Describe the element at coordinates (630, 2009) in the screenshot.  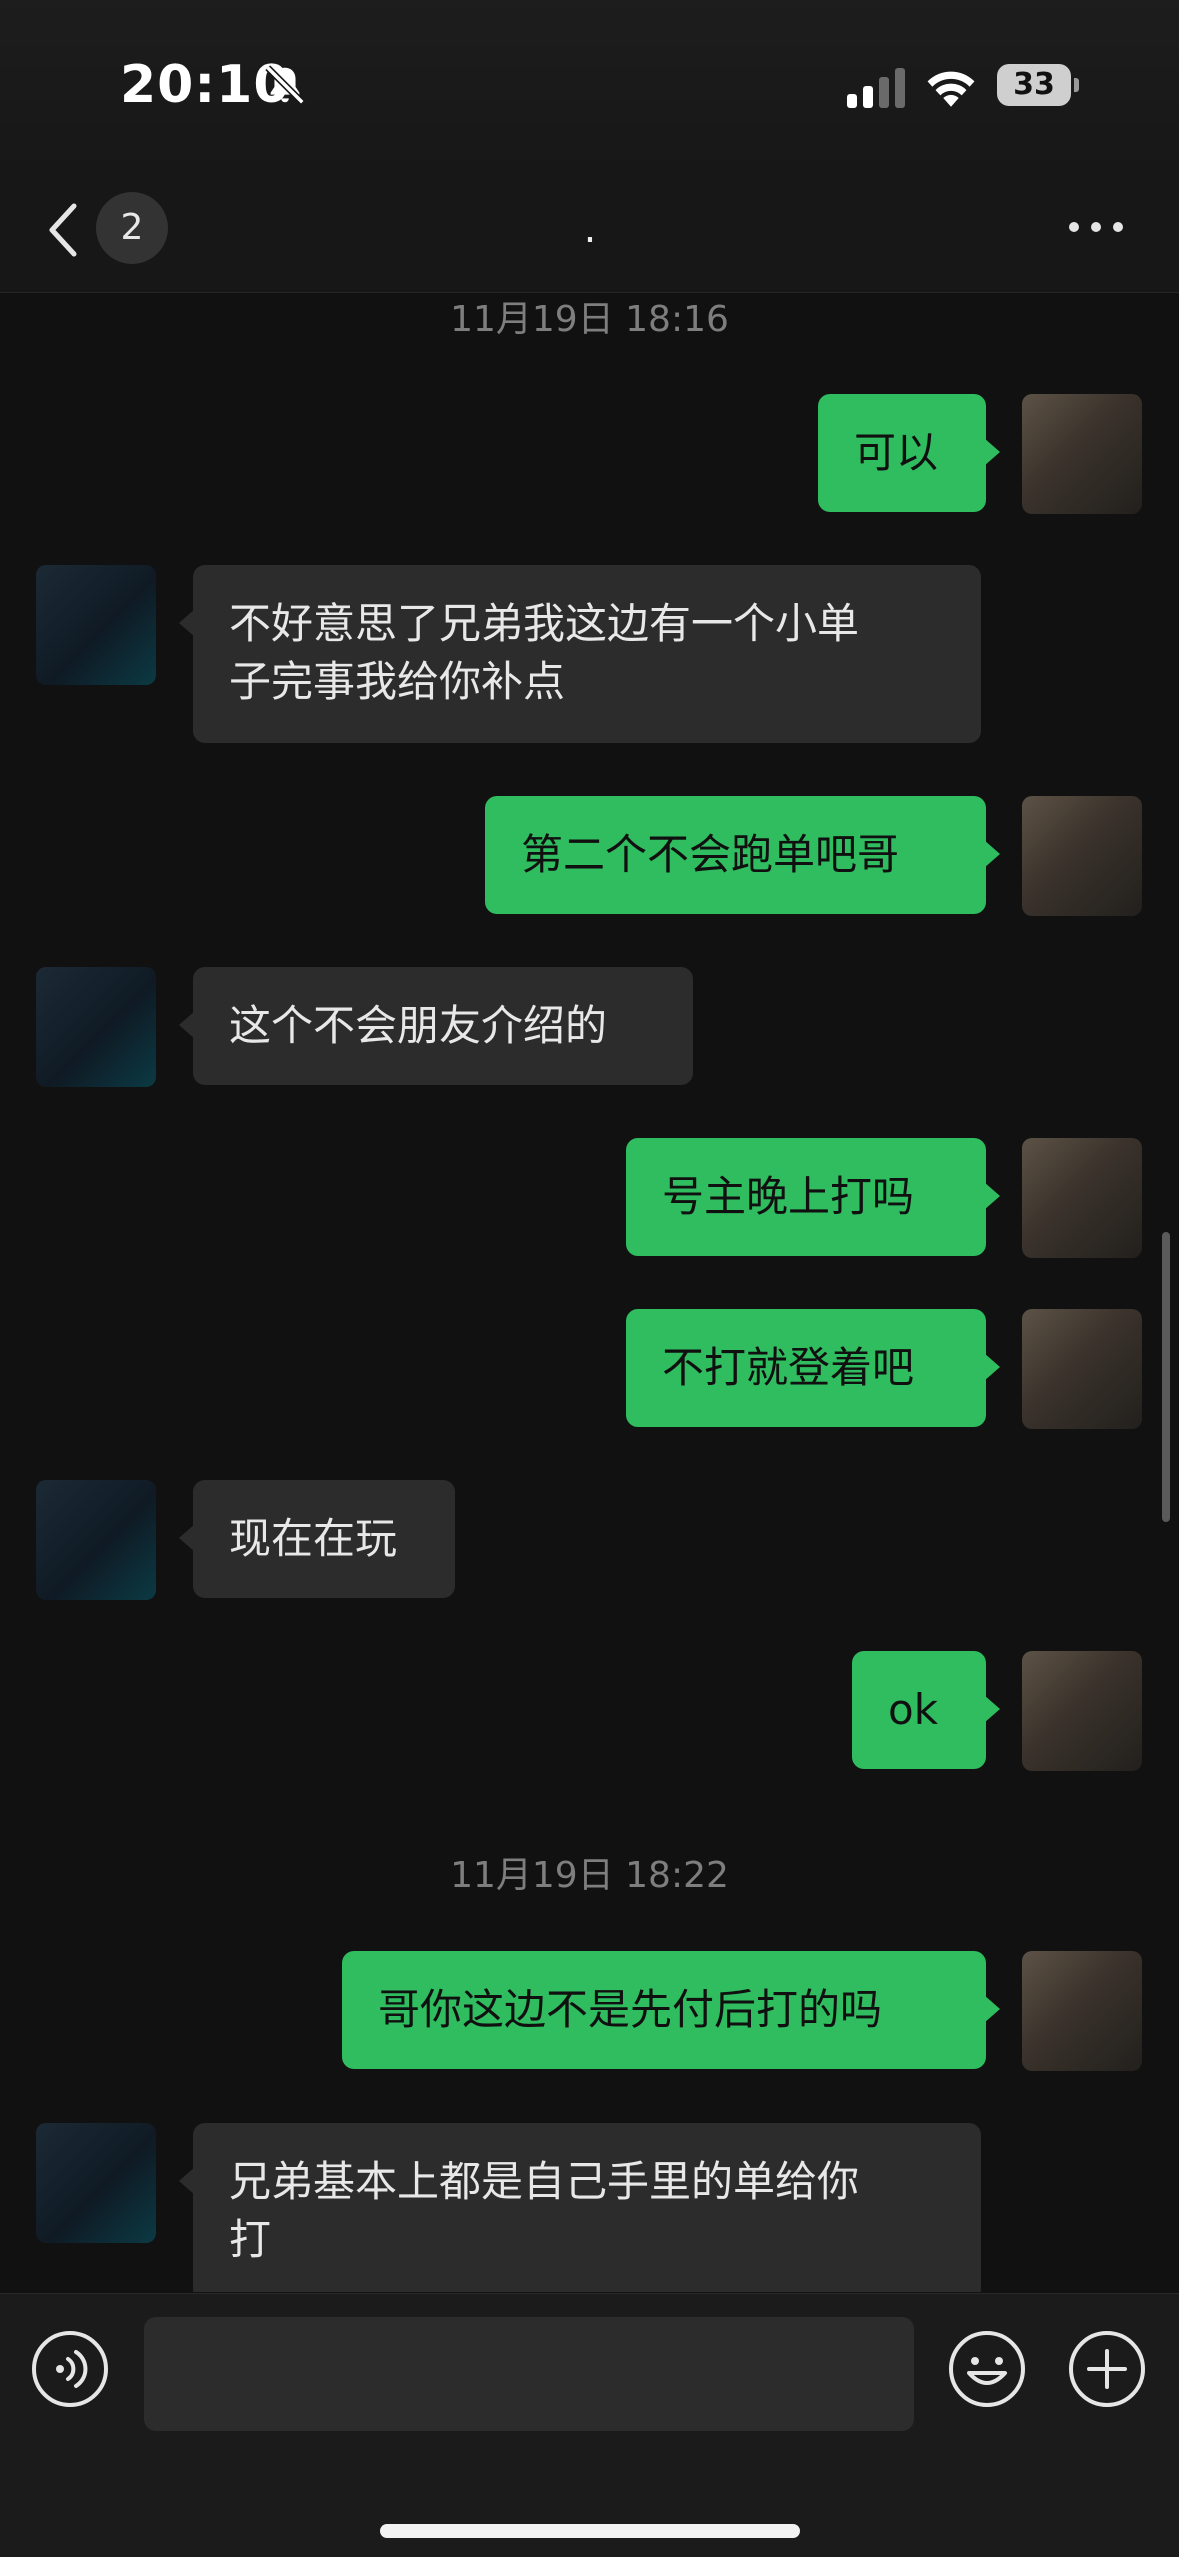
I see `message-text: 哥你这边不是先付后打的吗` at that location.